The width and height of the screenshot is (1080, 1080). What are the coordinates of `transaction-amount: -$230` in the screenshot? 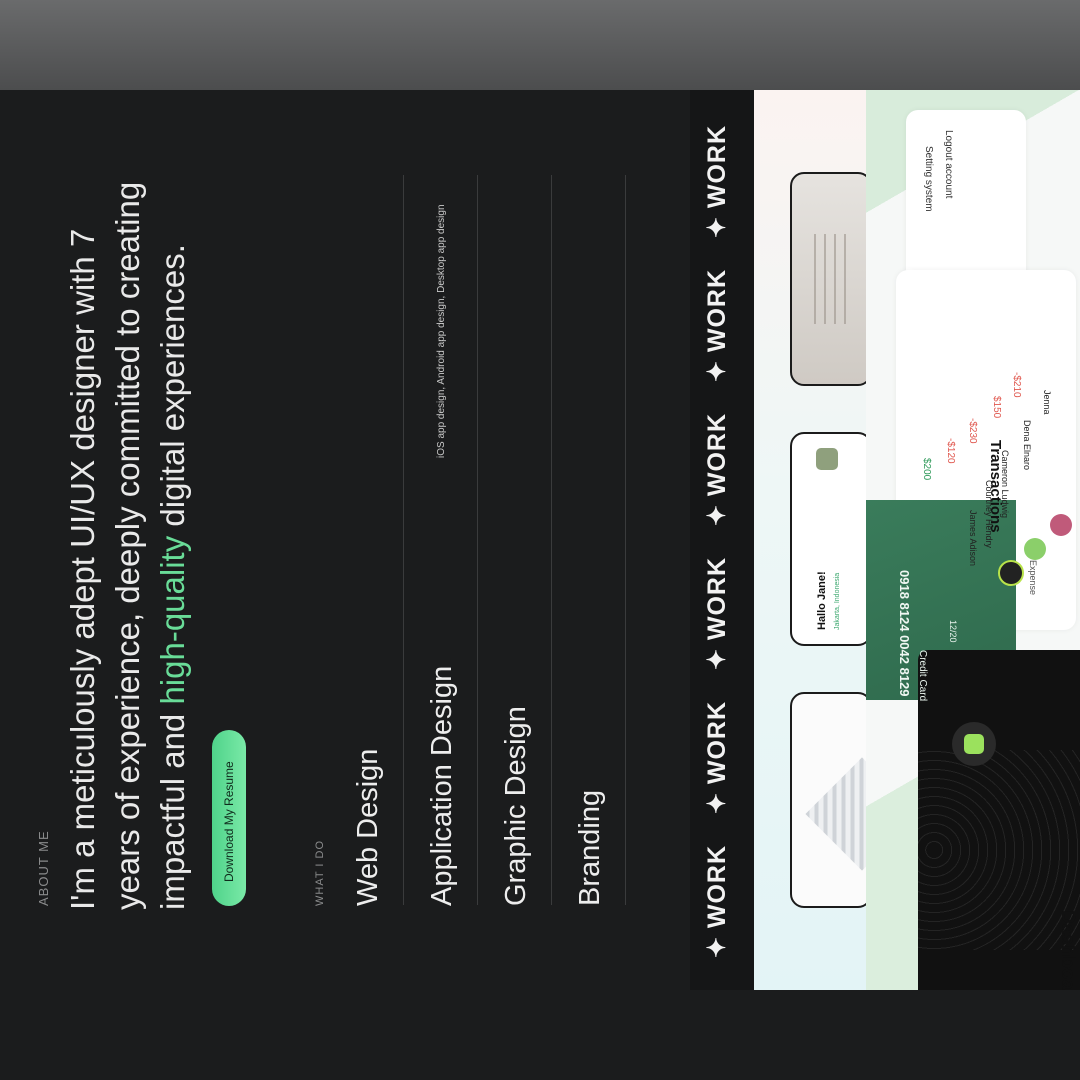 It's located at (972, 431).